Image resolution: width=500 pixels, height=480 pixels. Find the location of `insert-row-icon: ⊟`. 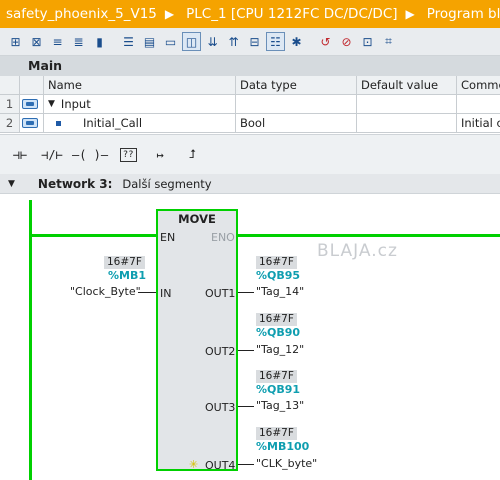

insert-row-icon: ⊟ is located at coordinates (254, 41).